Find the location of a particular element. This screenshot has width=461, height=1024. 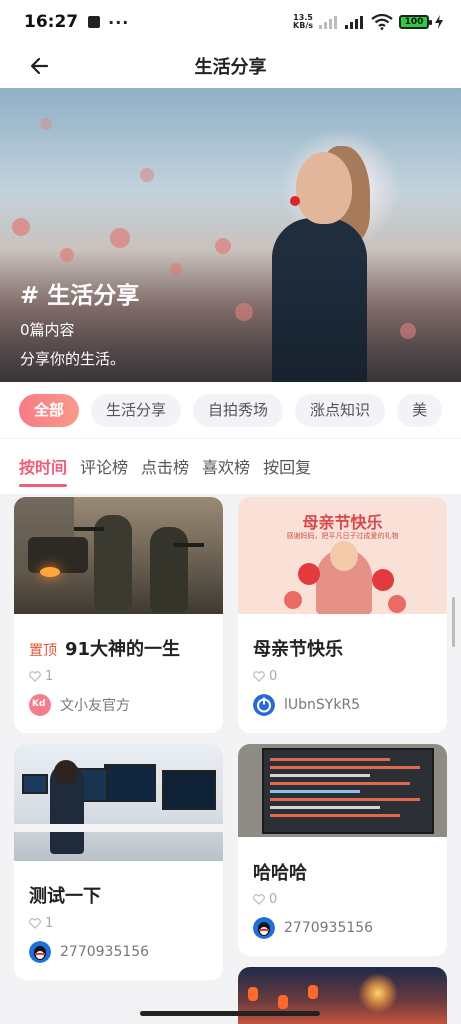

back-button is located at coordinates (40, 66).